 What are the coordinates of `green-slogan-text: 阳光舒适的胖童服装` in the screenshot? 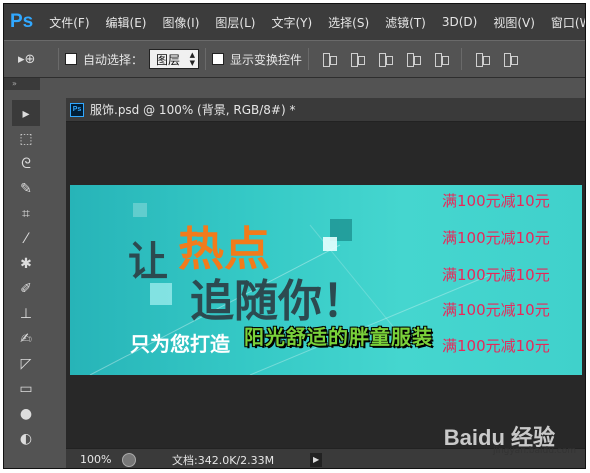 It's located at (338, 337).